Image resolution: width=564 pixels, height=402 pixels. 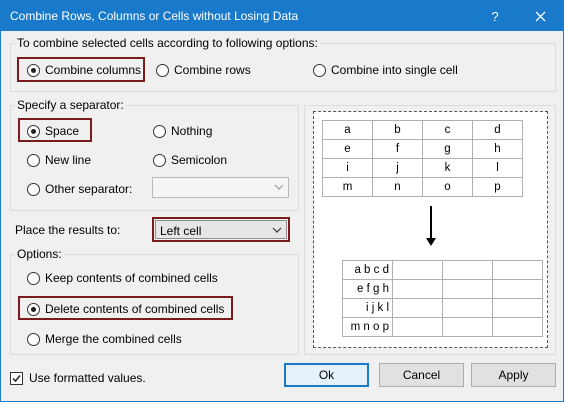 I want to click on radio-merge-cells: Merge the combined cells, so click(x=104, y=339).